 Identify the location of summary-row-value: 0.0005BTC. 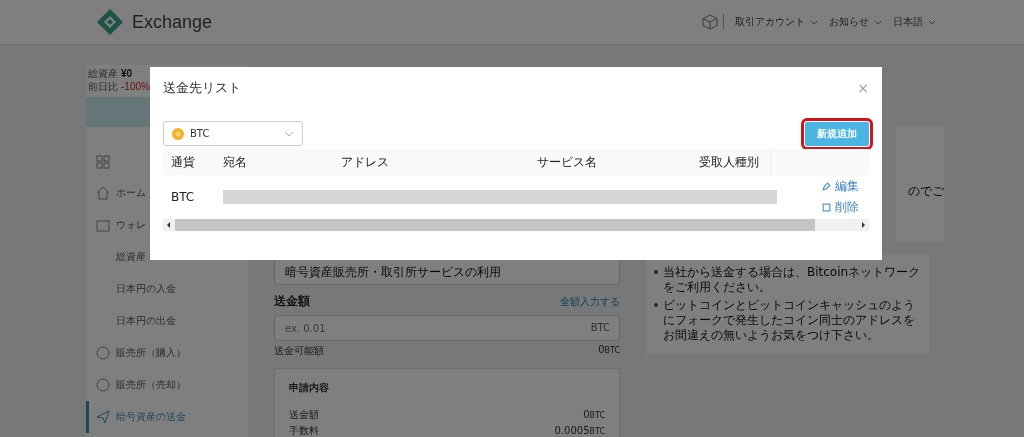
(579, 430).